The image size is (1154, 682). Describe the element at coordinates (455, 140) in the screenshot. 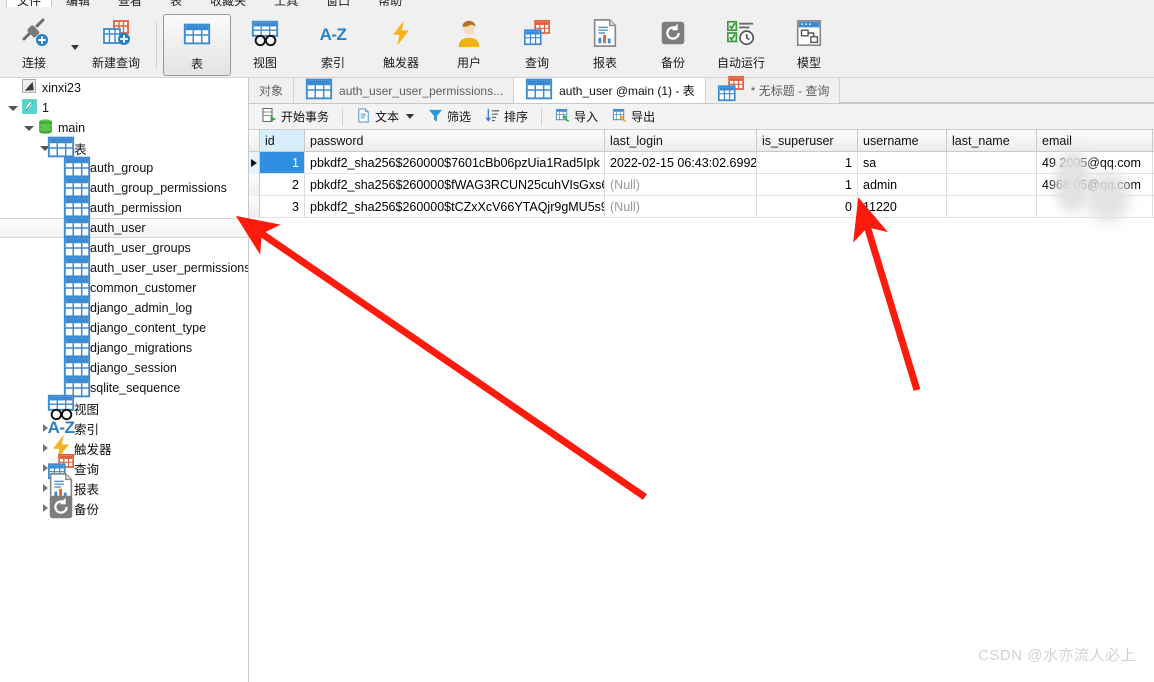

I see `column-header-password: password` at that location.